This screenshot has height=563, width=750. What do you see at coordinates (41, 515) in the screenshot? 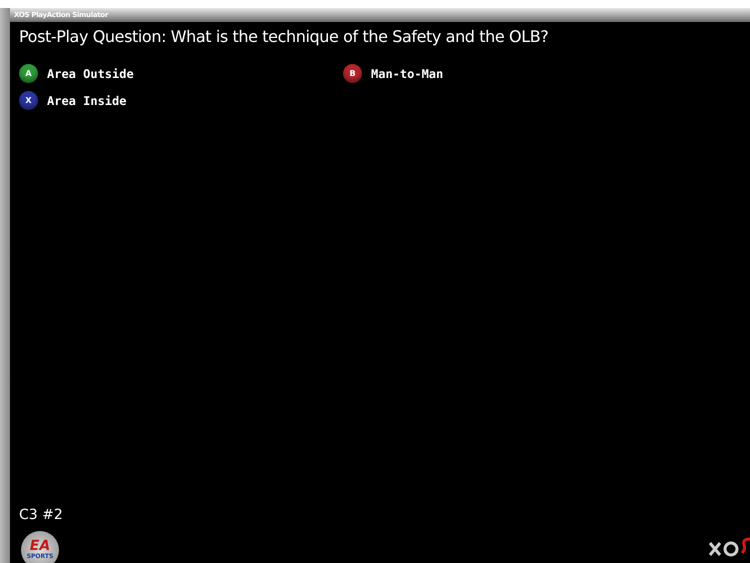
I see `play-id-label: C3 #2` at bounding box center [41, 515].